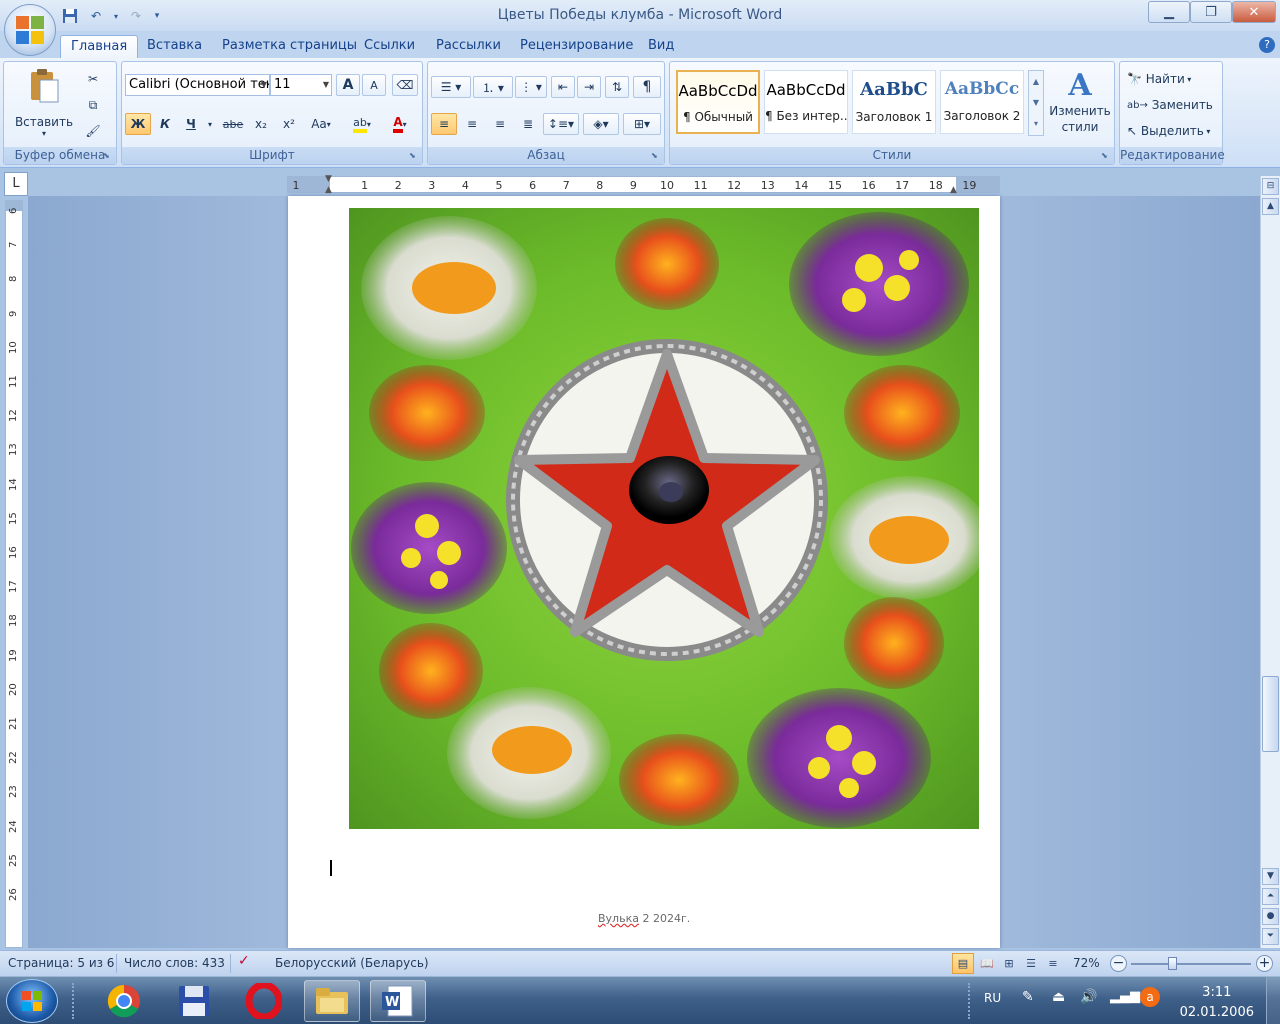  What do you see at coordinates (108, 156) in the screenshot?
I see `clipboard-launcher-icon: ⬊` at bounding box center [108, 156].